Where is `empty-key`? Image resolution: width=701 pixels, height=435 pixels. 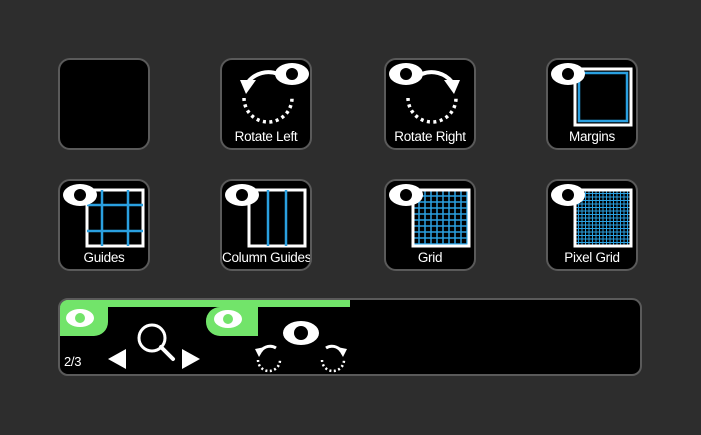
empty-key is located at coordinates (104, 104).